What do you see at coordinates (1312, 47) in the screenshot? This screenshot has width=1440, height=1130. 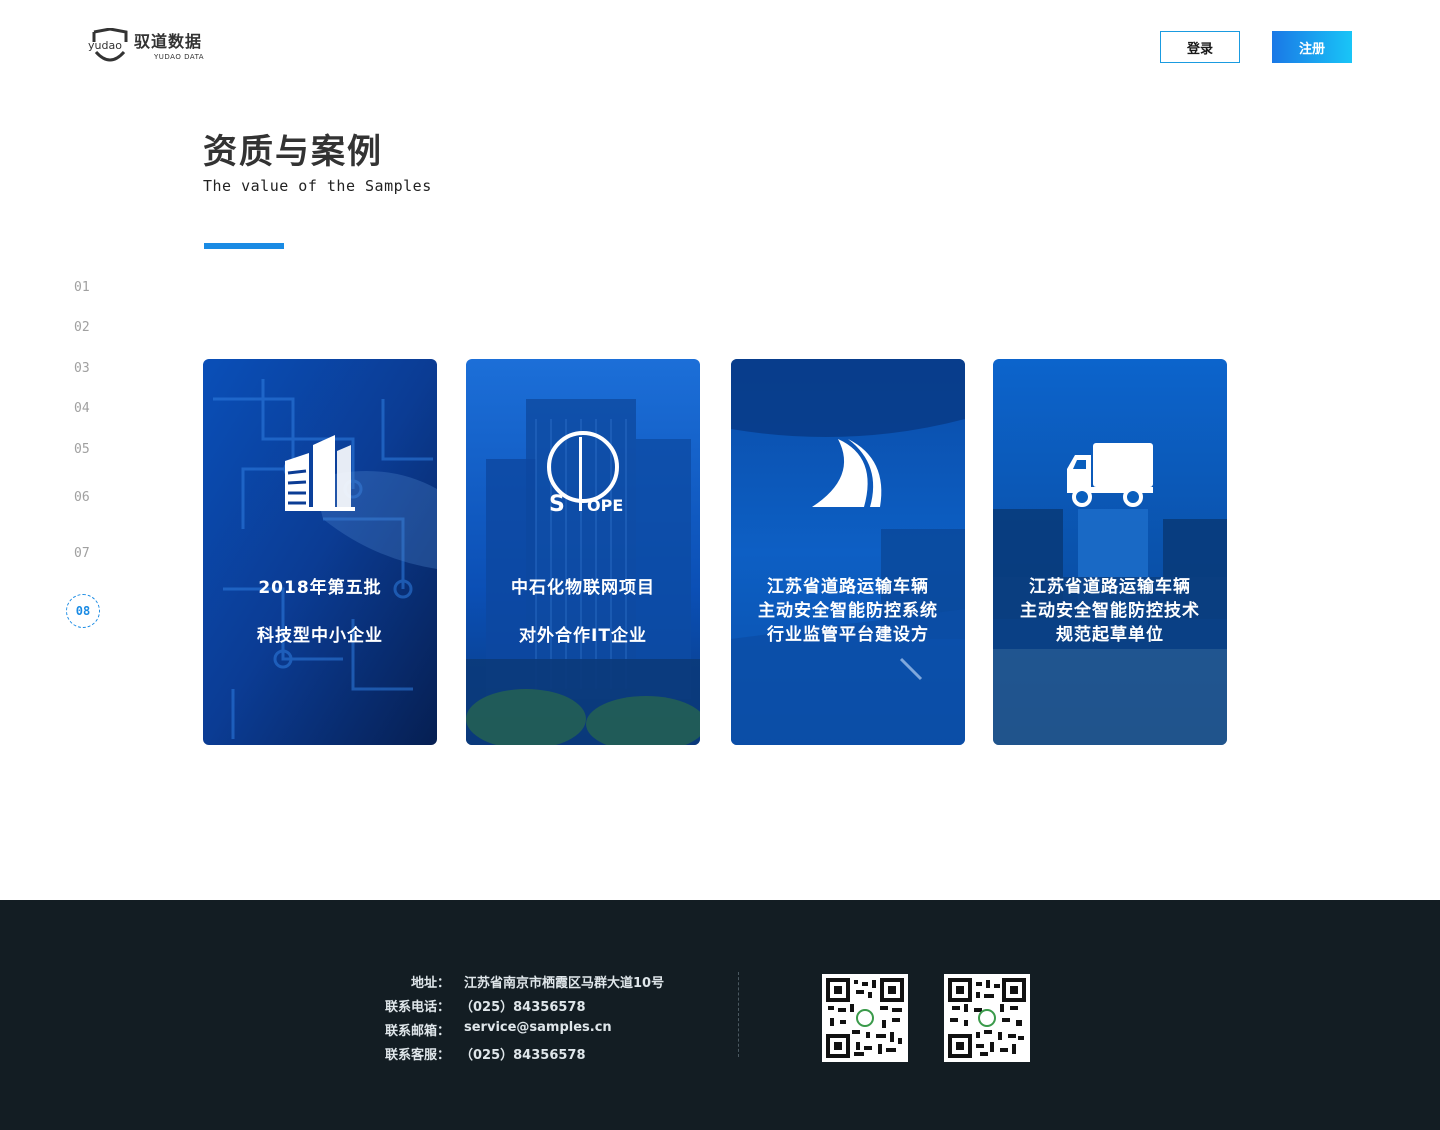 I see `register-button: 注册` at bounding box center [1312, 47].